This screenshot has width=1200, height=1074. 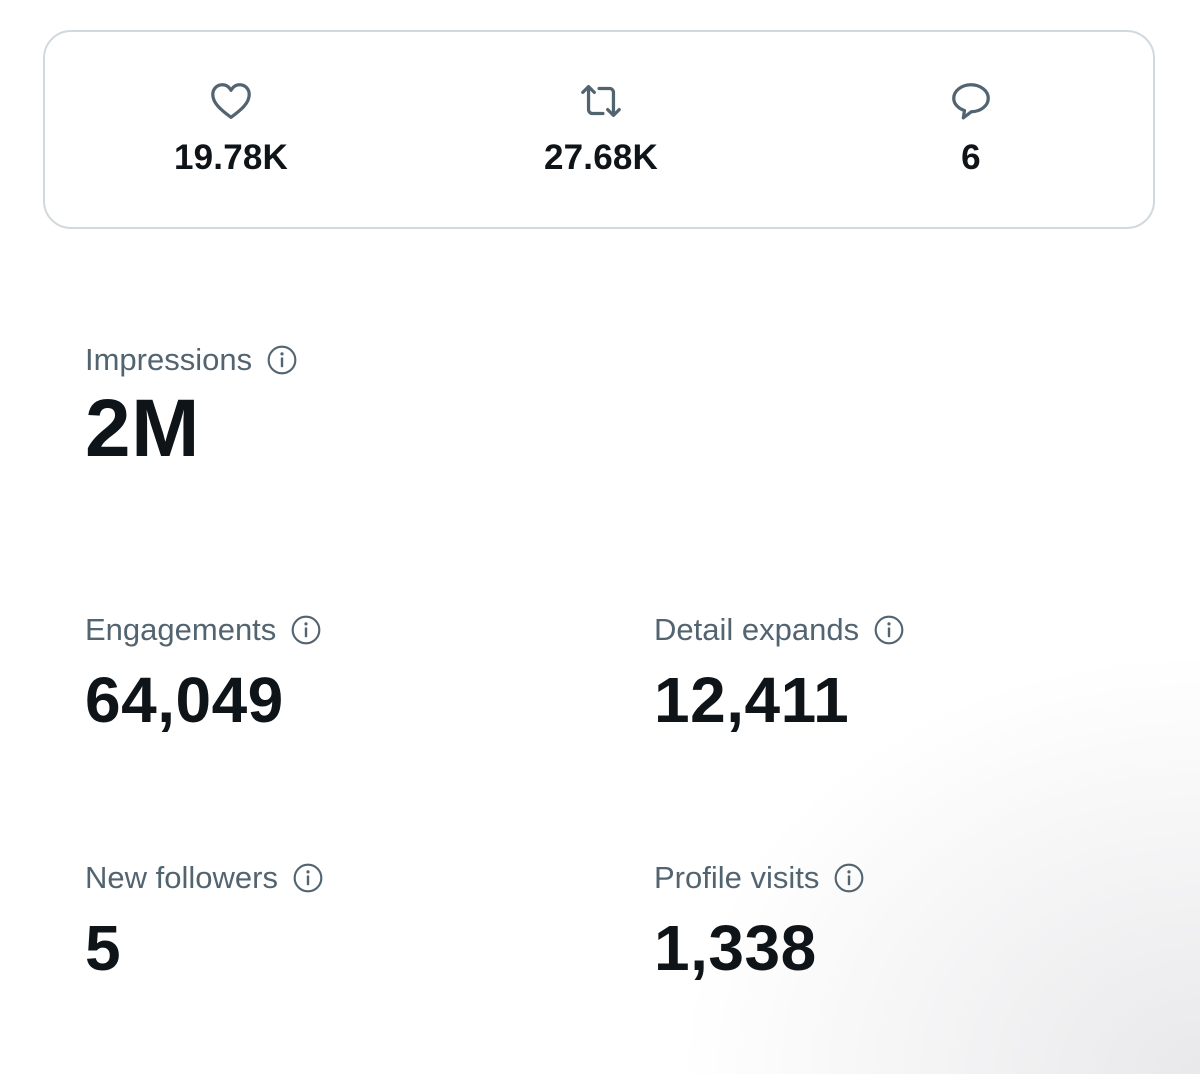 What do you see at coordinates (184, 700) in the screenshot?
I see `engagements-value: 64,049` at bounding box center [184, 700].